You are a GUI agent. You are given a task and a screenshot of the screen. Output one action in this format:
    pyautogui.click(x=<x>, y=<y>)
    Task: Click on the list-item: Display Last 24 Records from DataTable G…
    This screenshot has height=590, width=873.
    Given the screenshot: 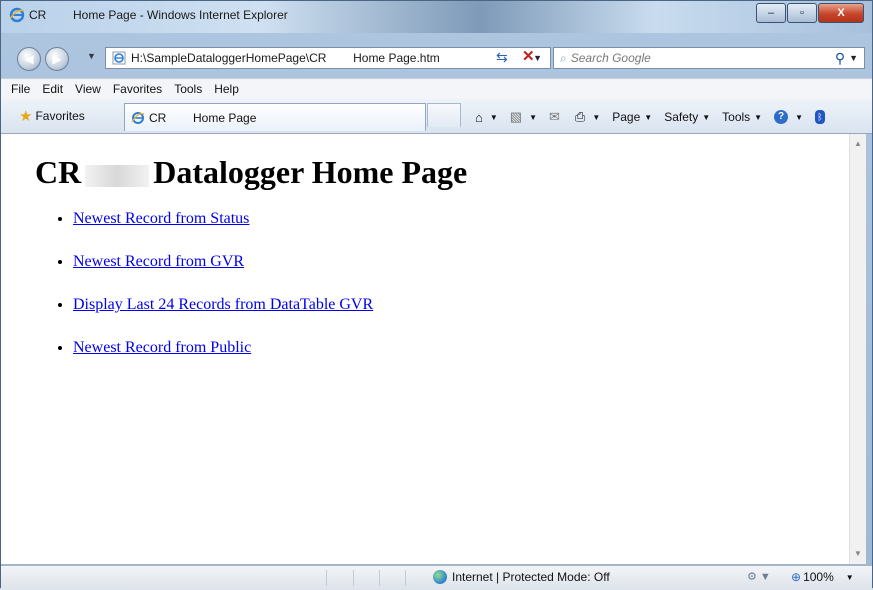 What is the action you would take?
    pyautogui.click(x=223, y=305)
    